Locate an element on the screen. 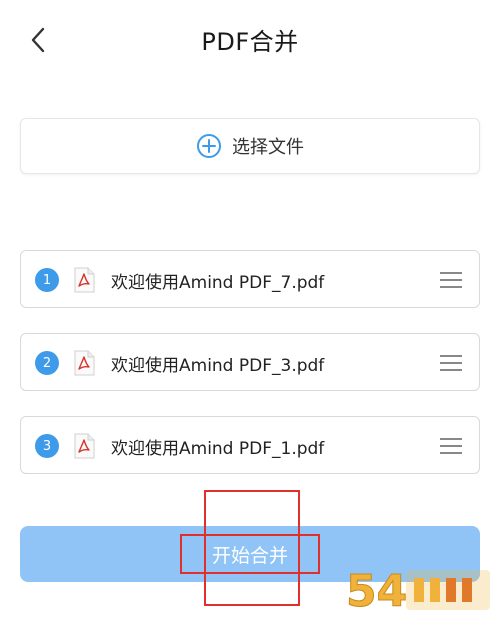  header: PDF合并 is located at coordinates (250, 39).